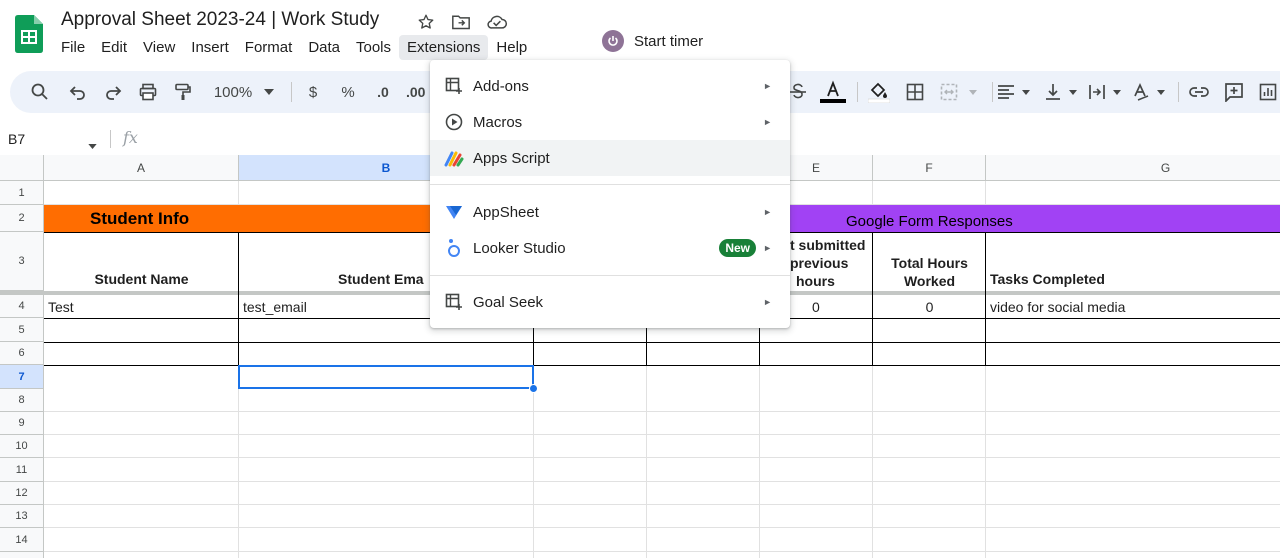  Describe the element at coordinates (418, 92) in the screenshot. I see `increase-decimal-button: .00` at that location.